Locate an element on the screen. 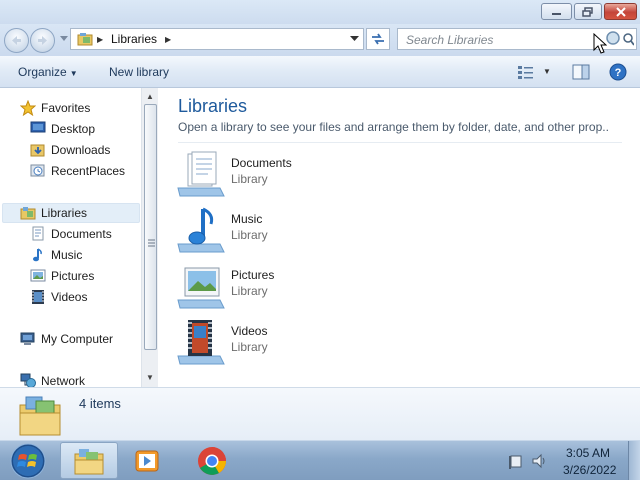 This screenshot has width=640, height=480. computer-icon is located at coordinates (27, 338).